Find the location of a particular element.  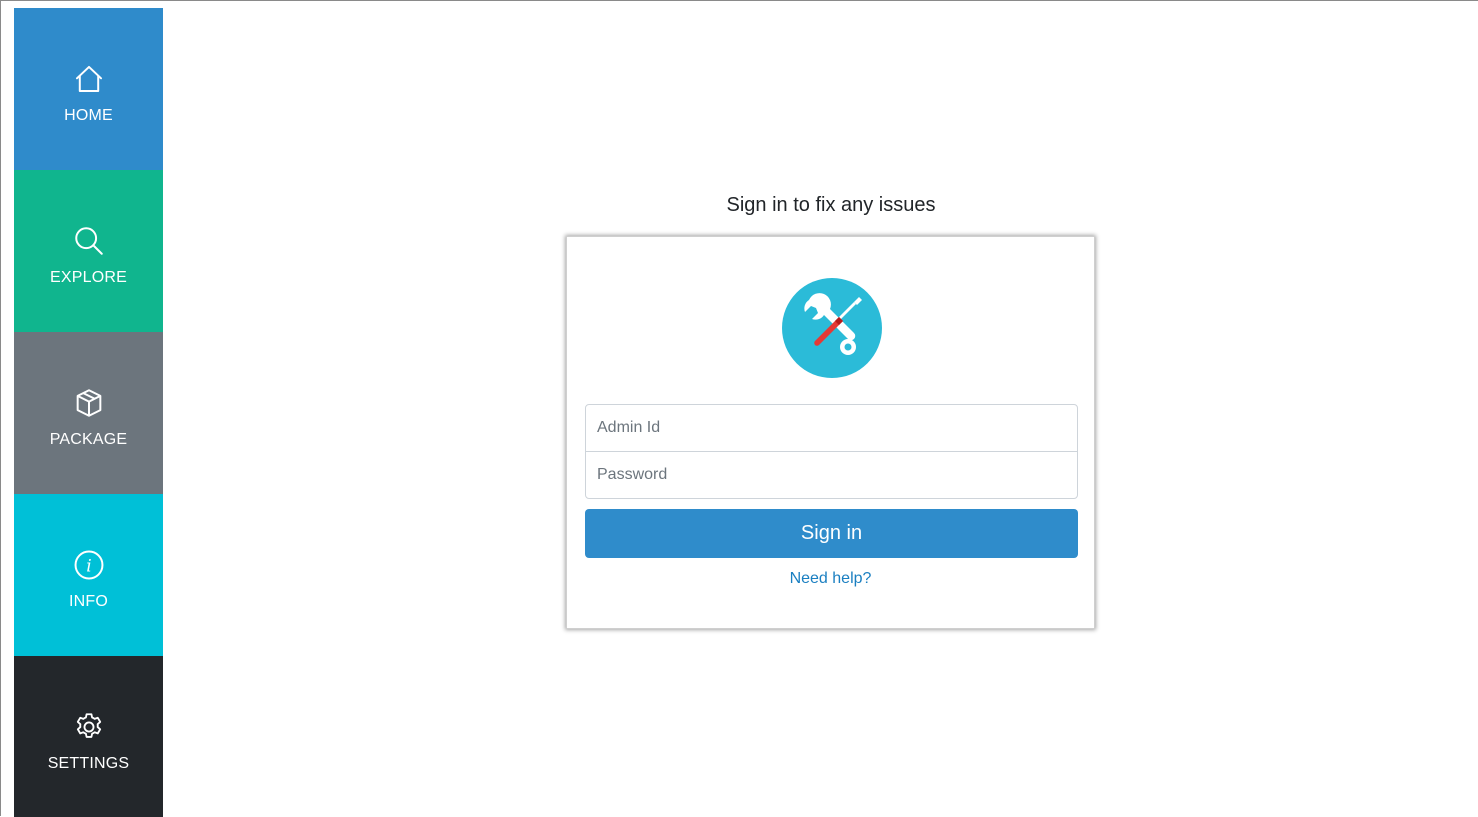

sidebar-item-package: PACKAGE is located at coordinates (88, 413).